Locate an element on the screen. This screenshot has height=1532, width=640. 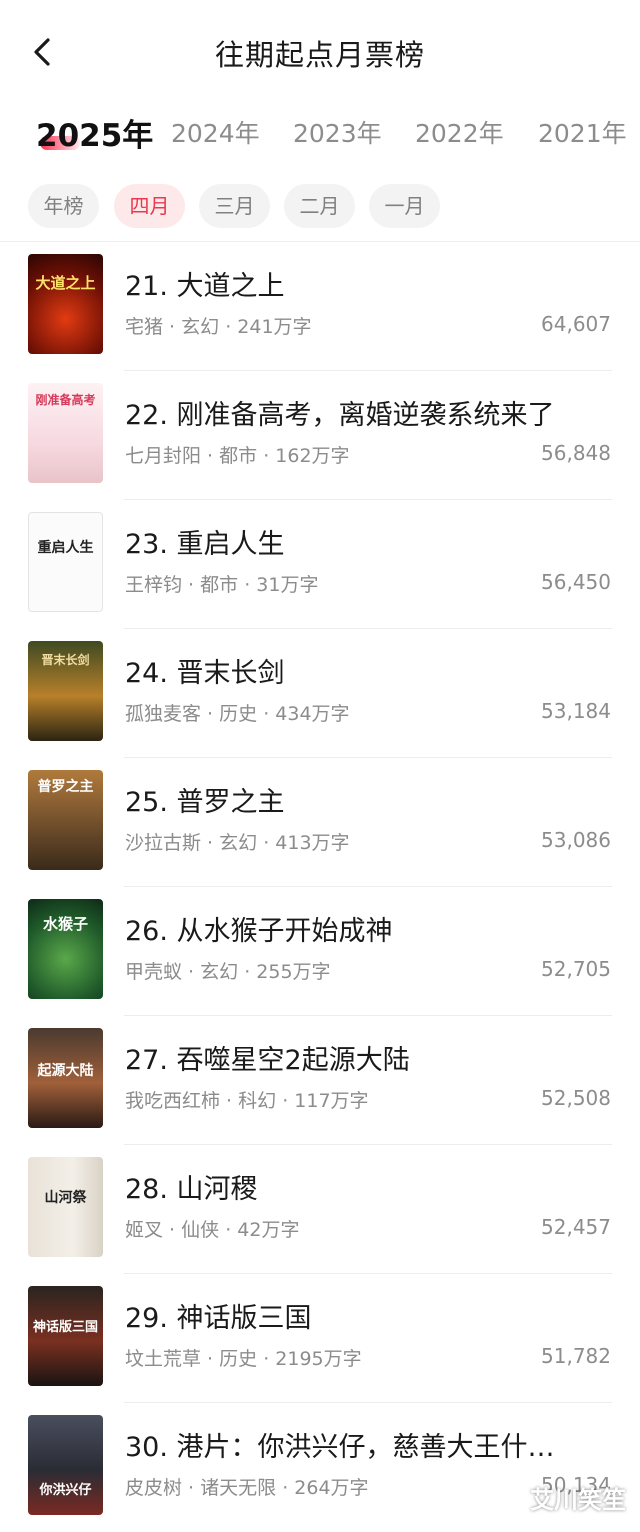
word-count: 31万字 is located at coordinates (287, 585).